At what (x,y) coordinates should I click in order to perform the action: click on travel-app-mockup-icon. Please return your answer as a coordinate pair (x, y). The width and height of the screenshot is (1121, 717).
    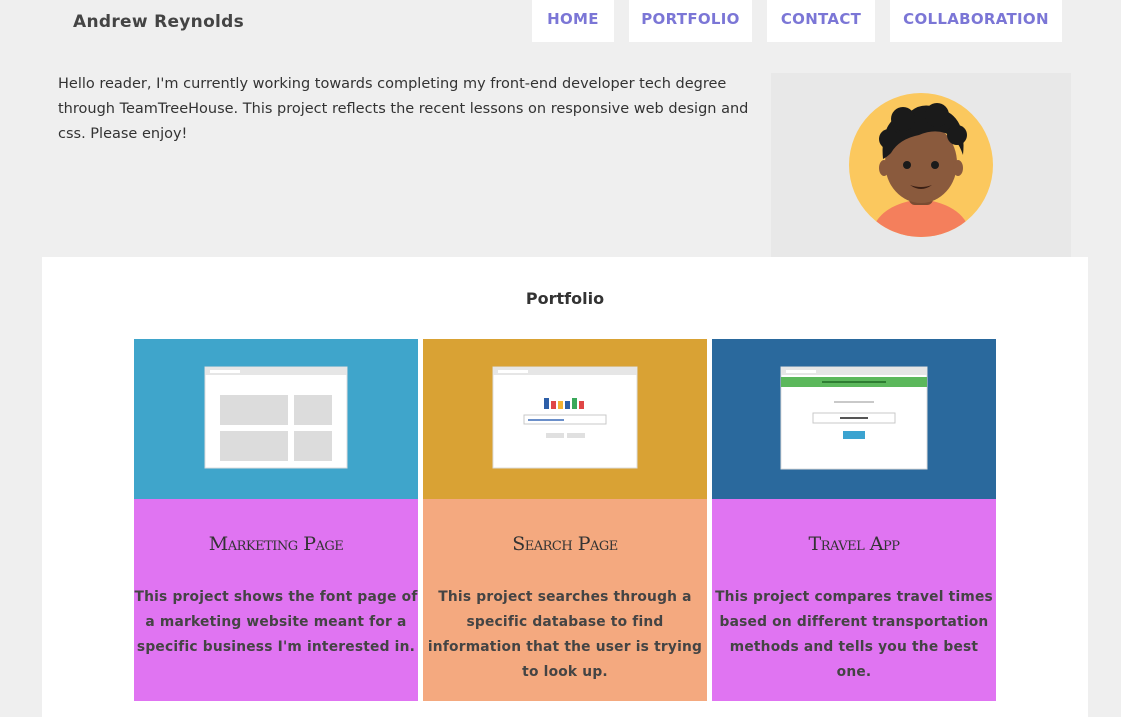
    Looking at the image, I should click on (854, 418).